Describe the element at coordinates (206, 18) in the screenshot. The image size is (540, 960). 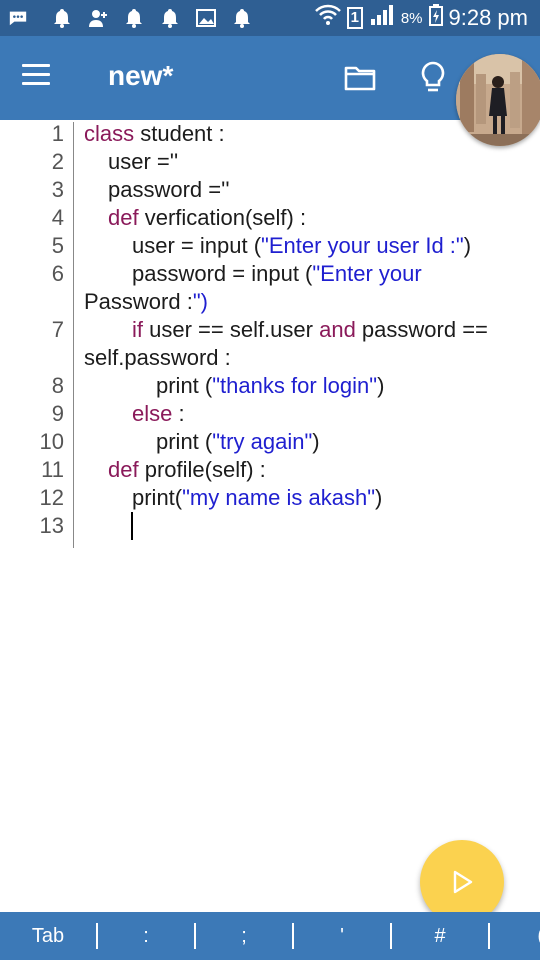
I see `gallery-icon` at that location.